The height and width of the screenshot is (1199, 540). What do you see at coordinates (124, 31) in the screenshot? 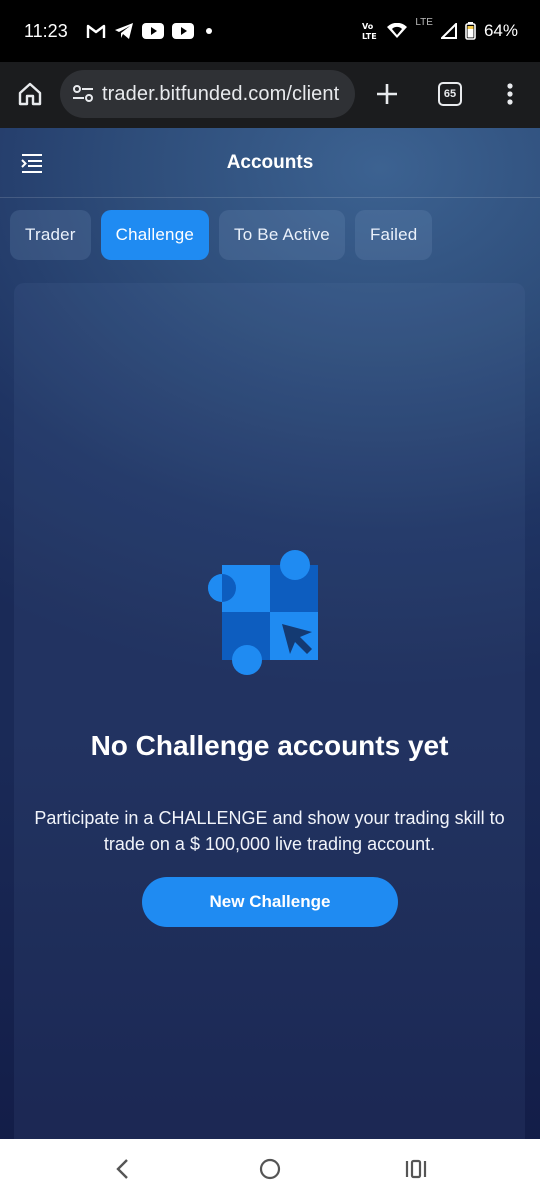
I see `telegram-icon` at bounding box center [124, 31].